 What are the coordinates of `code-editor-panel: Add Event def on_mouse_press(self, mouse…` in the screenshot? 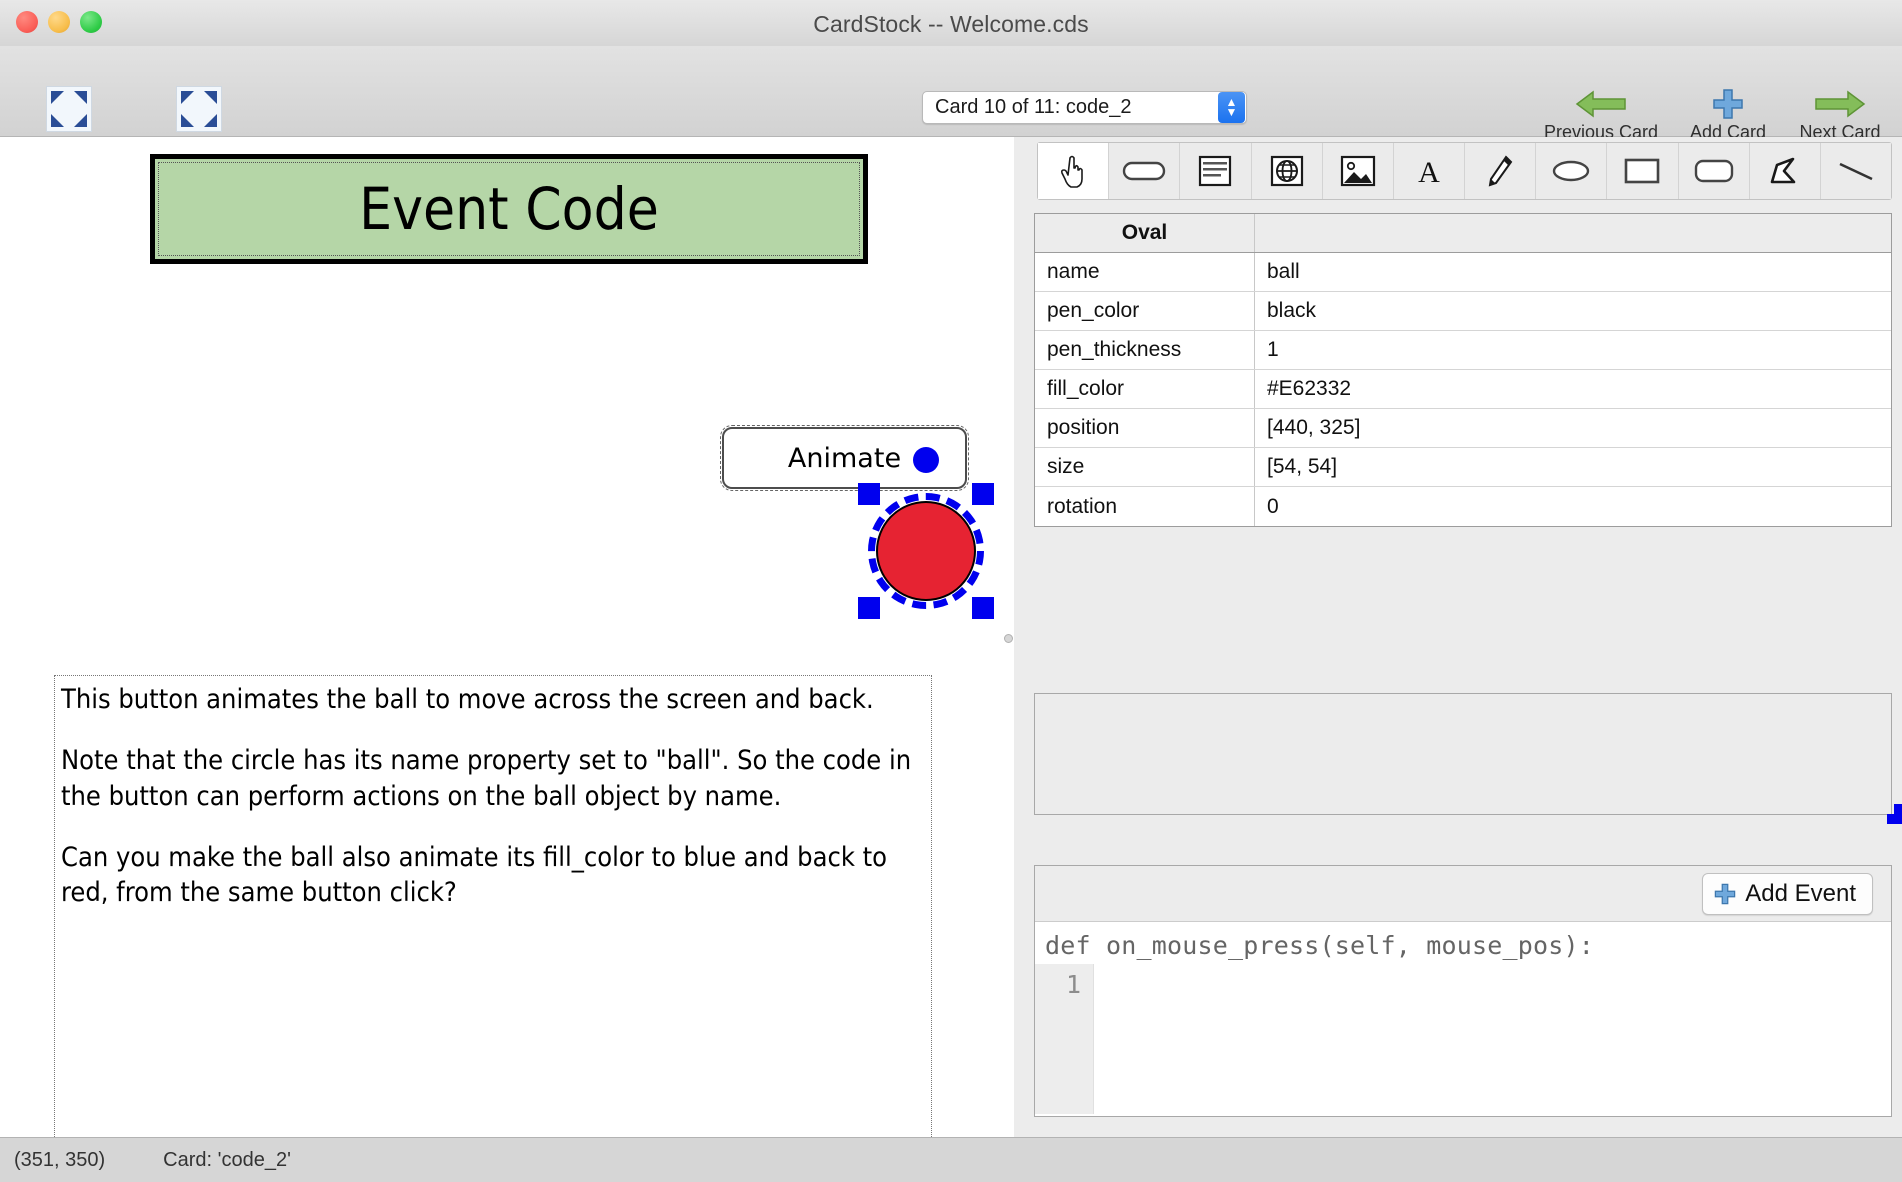 It's located at (1463, 991).